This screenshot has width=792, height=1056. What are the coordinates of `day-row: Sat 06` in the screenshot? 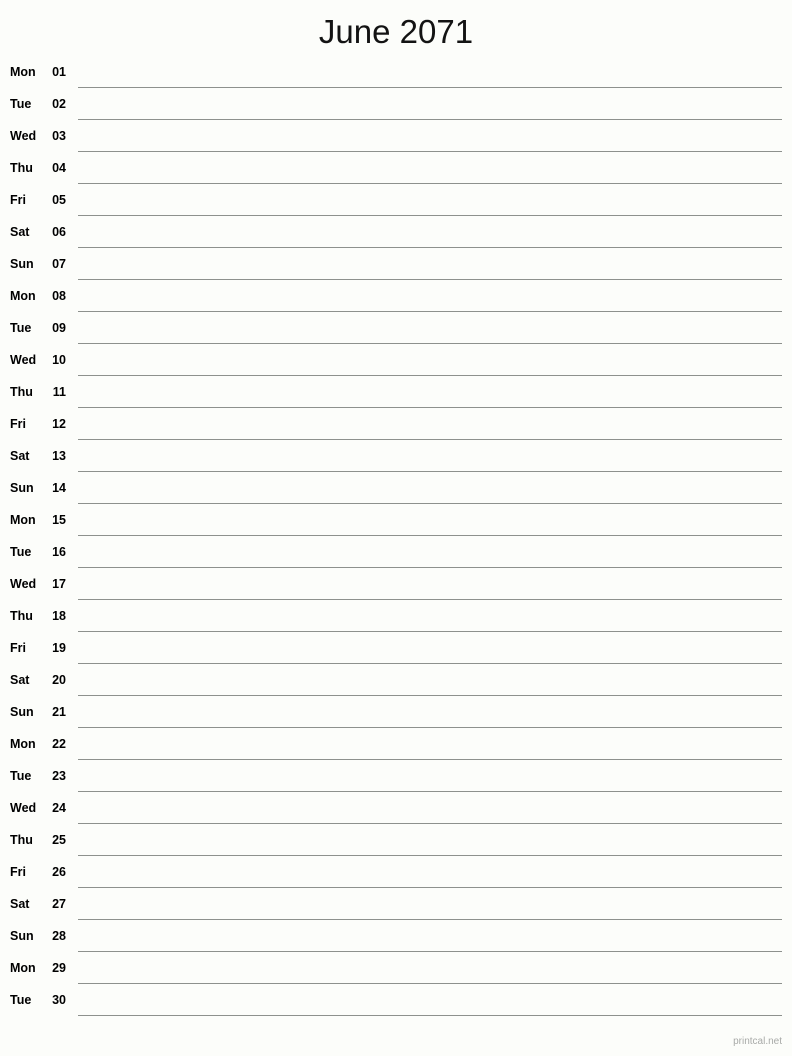 It's located at (396, 236).